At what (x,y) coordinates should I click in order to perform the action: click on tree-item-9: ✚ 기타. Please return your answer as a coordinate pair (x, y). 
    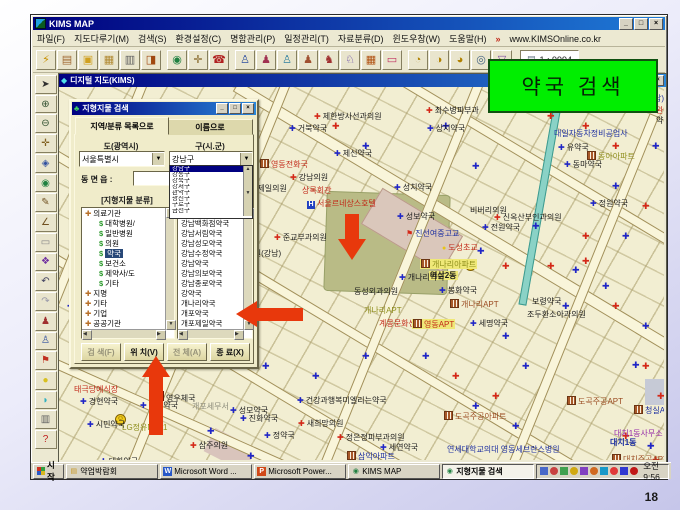
    Looking at the image, I should click on (124, 304).